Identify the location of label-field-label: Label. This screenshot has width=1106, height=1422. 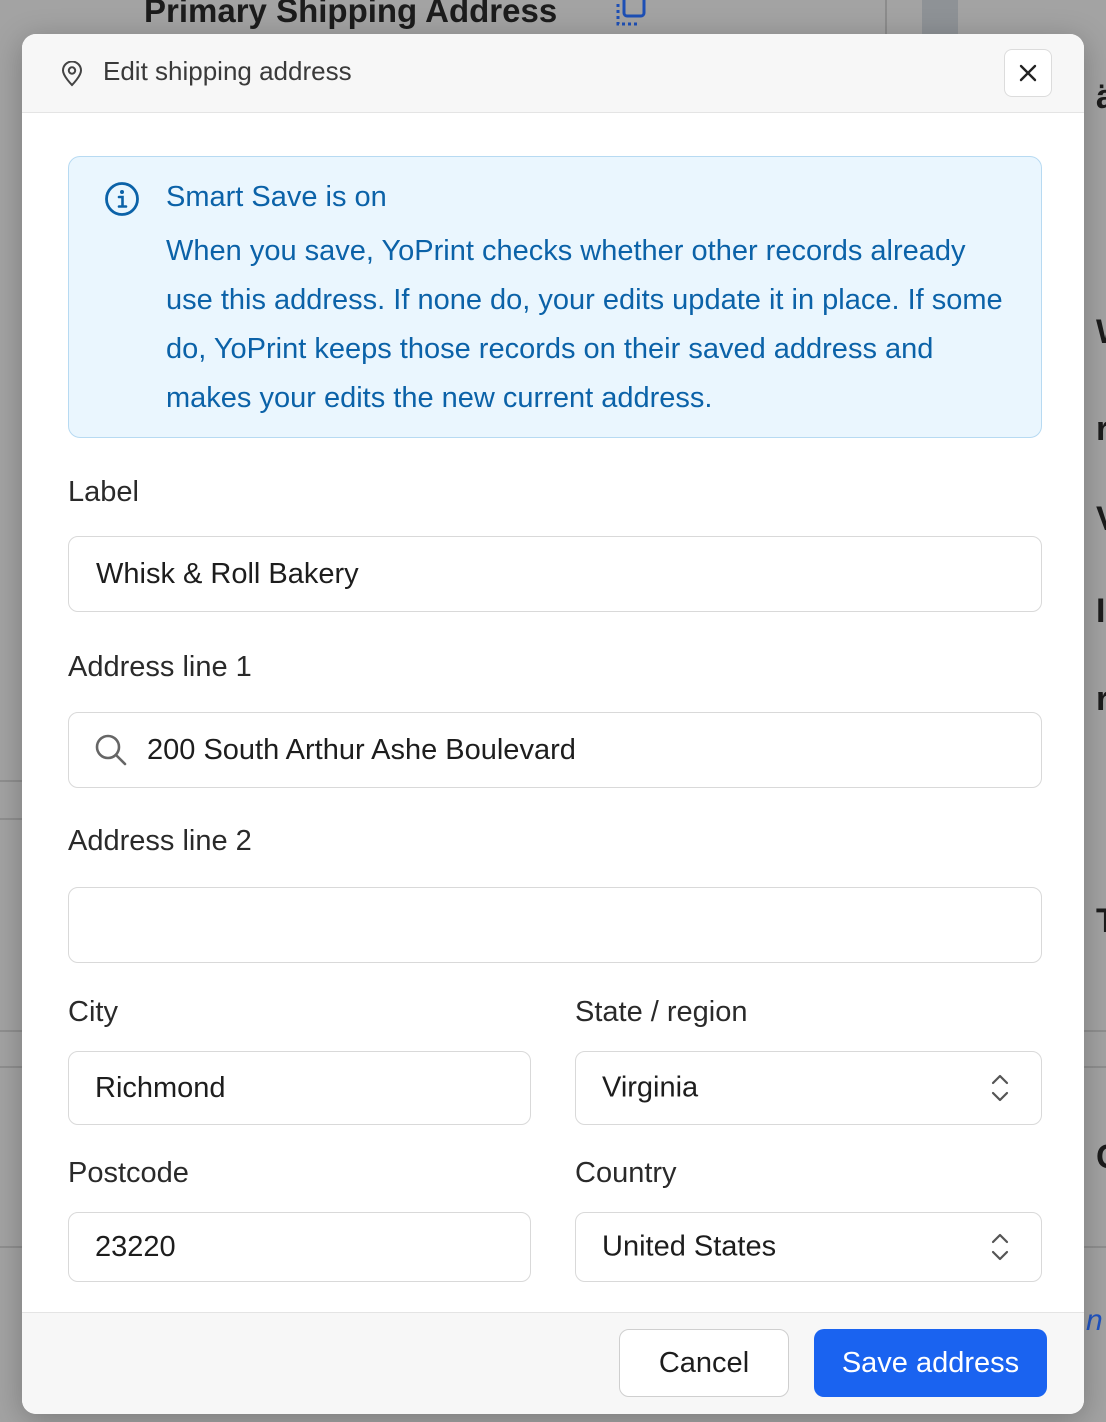
(103, 492).